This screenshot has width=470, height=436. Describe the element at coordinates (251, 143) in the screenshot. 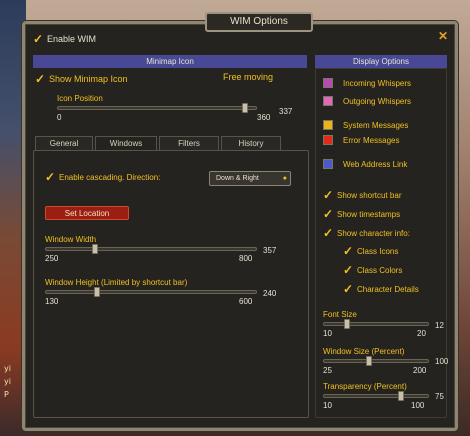

I see `tab-history: History` at that location.